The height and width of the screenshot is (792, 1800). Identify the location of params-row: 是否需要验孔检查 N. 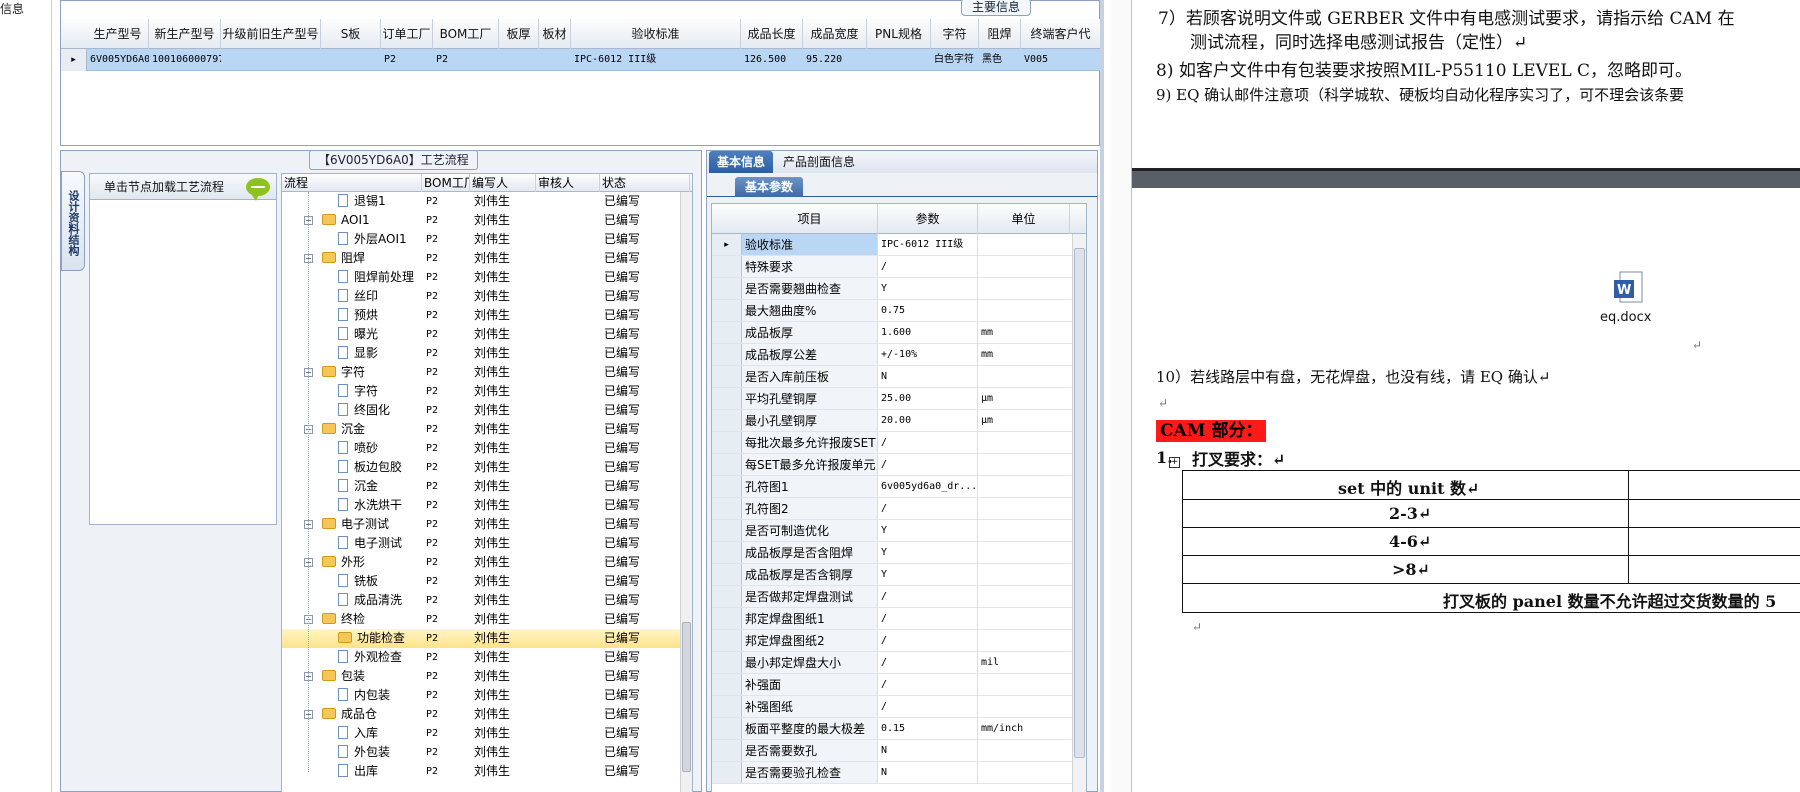
(899, 773).